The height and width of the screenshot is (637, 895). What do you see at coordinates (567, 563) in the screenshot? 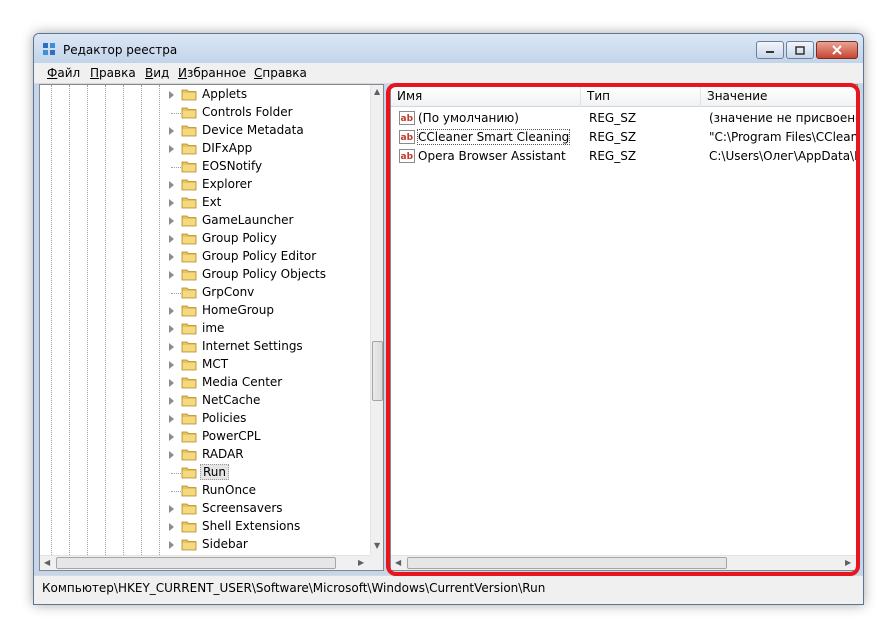
I see `list-hscroll-thumb` at bounding box center [567, 563].